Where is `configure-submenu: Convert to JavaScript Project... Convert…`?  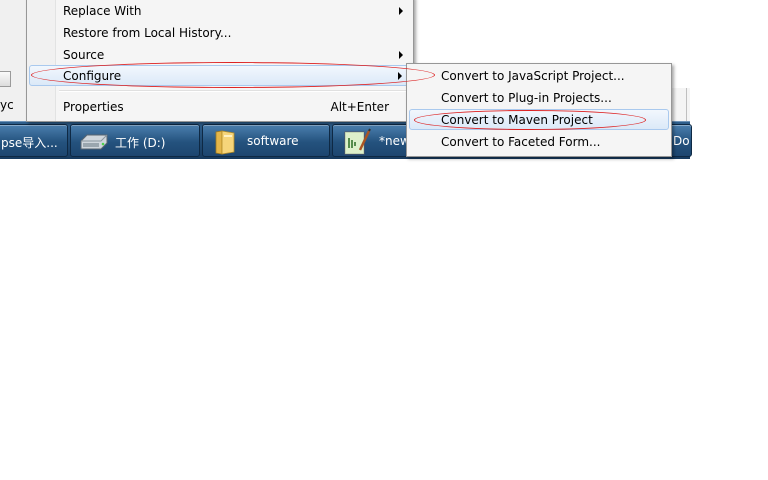
configure-submenu: Convert to JavaScript Project... Convert… is located at coordinates (539, 110).